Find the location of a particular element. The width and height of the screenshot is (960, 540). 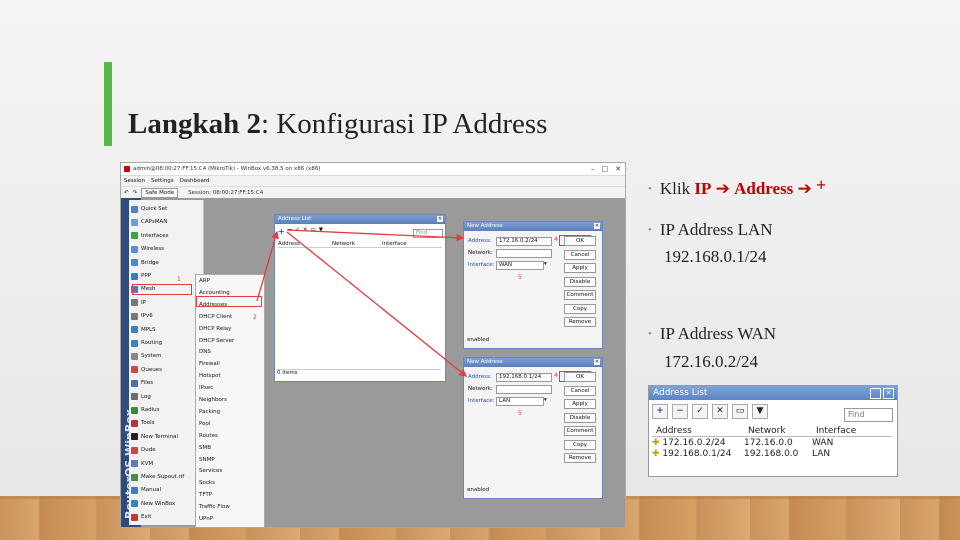

bullet-ip: IP is located at coordinates (703, 188).